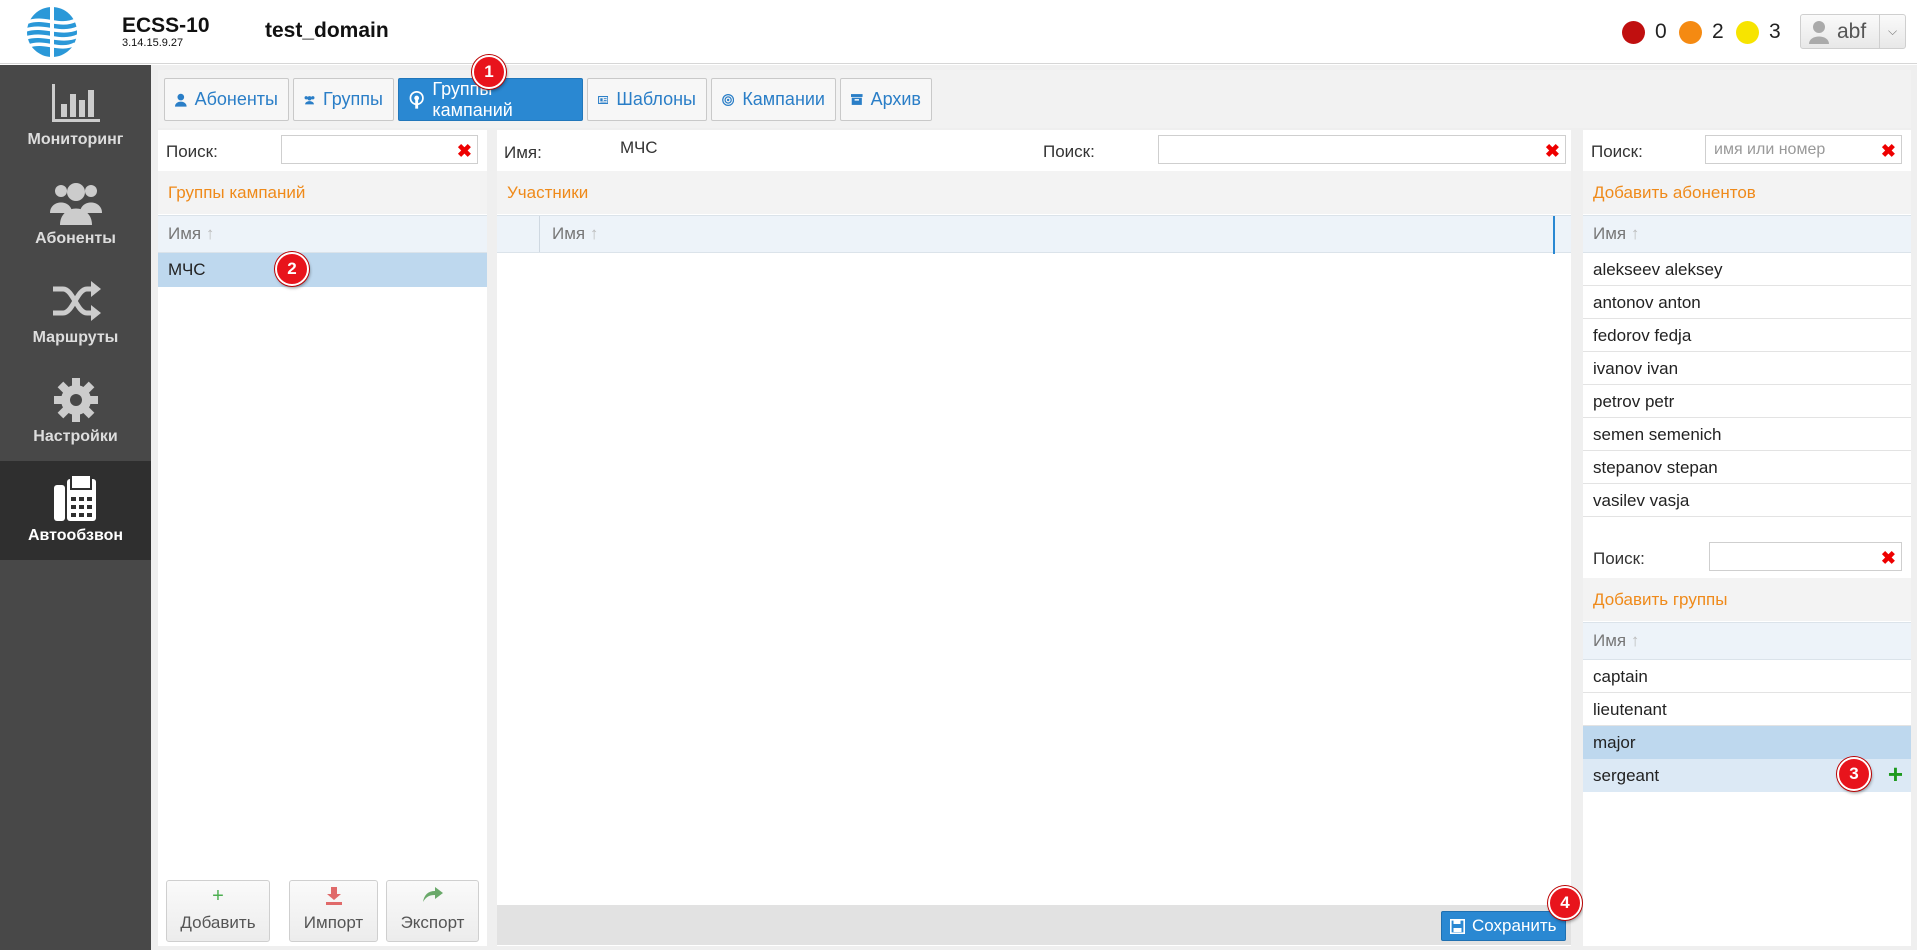 Image resolution: width=1917 pixels, height=950 pixels. Describe the element at coordinates (75, 337) in the screenshot. I see `sidebar-label-routes: Маршруты` at that location.